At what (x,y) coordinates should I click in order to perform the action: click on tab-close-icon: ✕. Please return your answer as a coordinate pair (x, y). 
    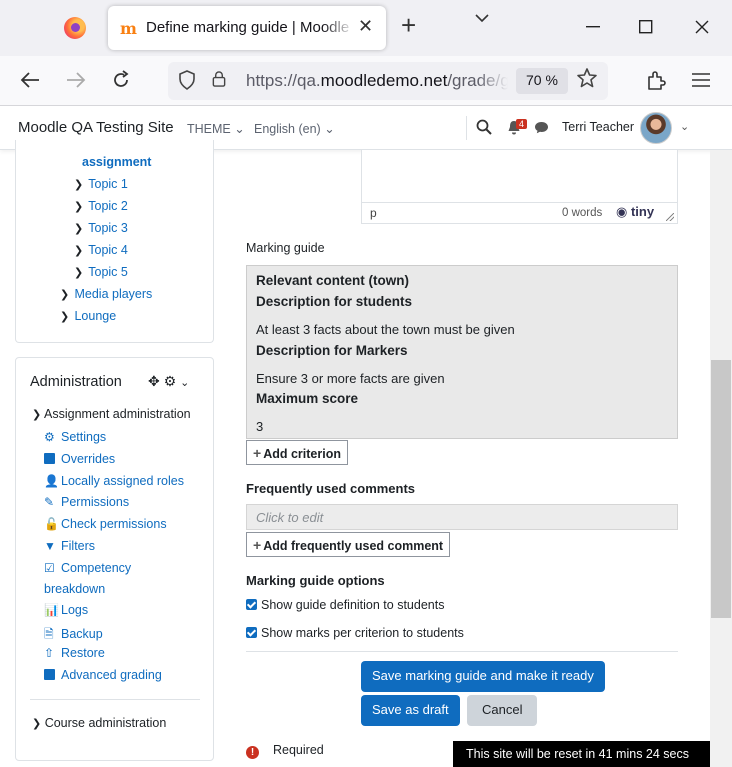
    Looking at the image, I should click on (365, 26).